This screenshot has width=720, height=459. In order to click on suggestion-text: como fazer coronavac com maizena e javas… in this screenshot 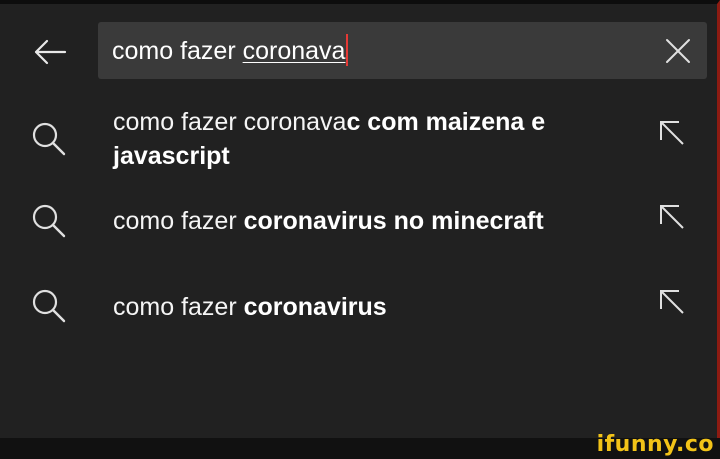, I will do `click(378, 139)`.